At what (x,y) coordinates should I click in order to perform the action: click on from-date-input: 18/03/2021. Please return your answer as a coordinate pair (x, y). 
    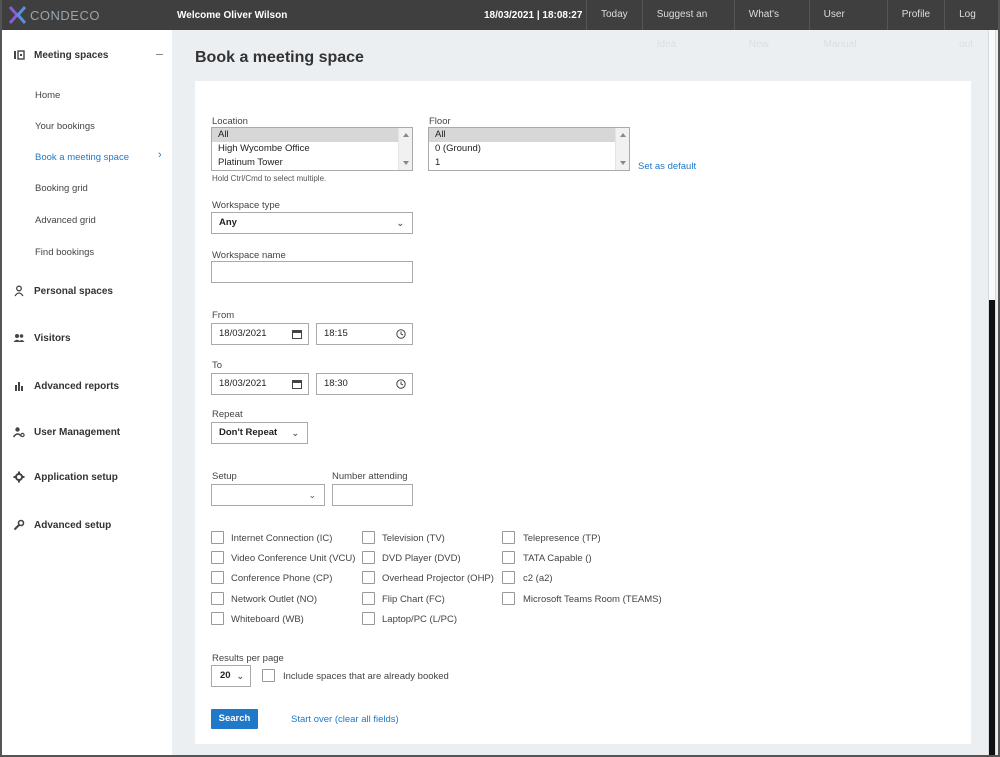
    Looking at the image, I should click on (260, 334).